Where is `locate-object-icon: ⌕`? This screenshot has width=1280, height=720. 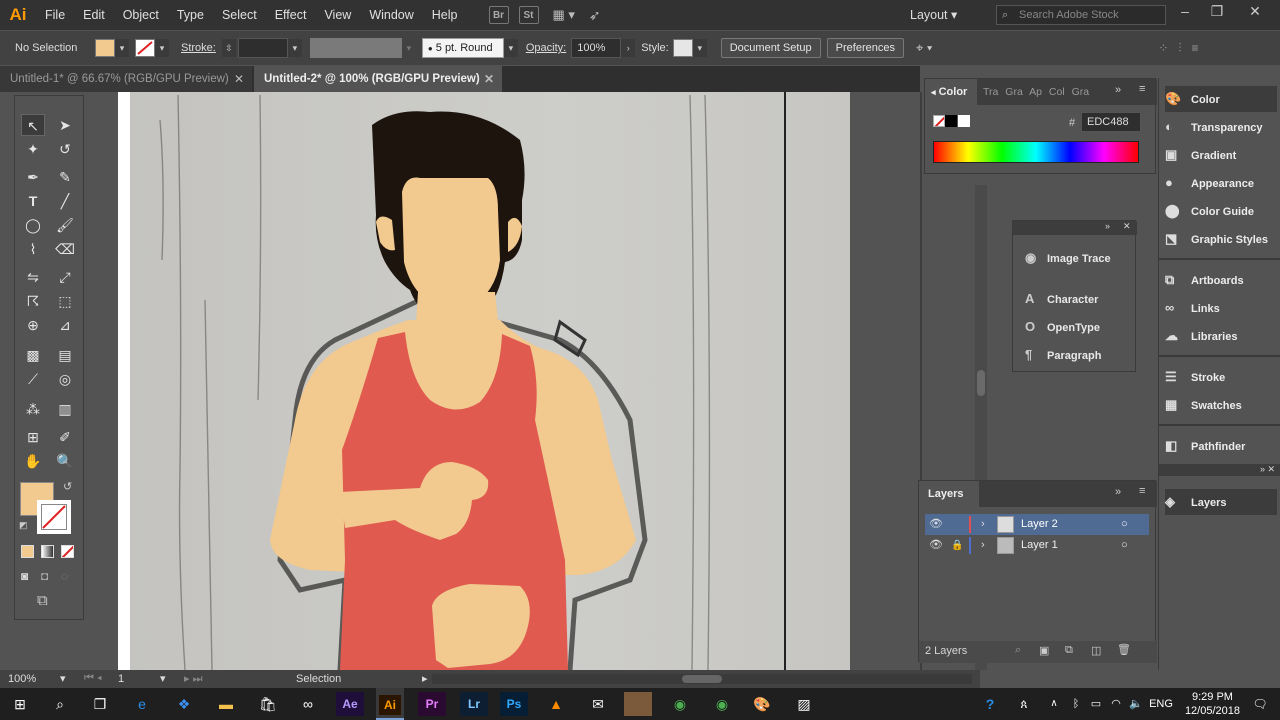 locate-object-icon: ⌕ is located at coordinates (1018, 650).